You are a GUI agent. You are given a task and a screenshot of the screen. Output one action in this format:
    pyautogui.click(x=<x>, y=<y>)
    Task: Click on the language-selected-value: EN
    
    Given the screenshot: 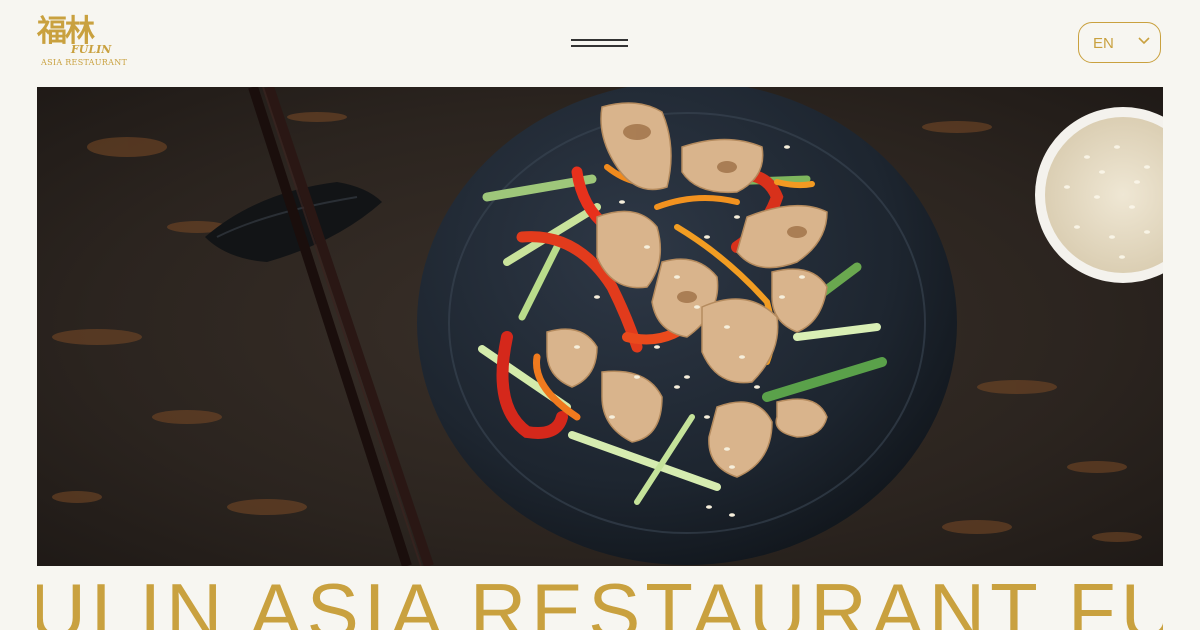 What is the action you would take?
    pyautogui.click(x=1103, y=43)
    